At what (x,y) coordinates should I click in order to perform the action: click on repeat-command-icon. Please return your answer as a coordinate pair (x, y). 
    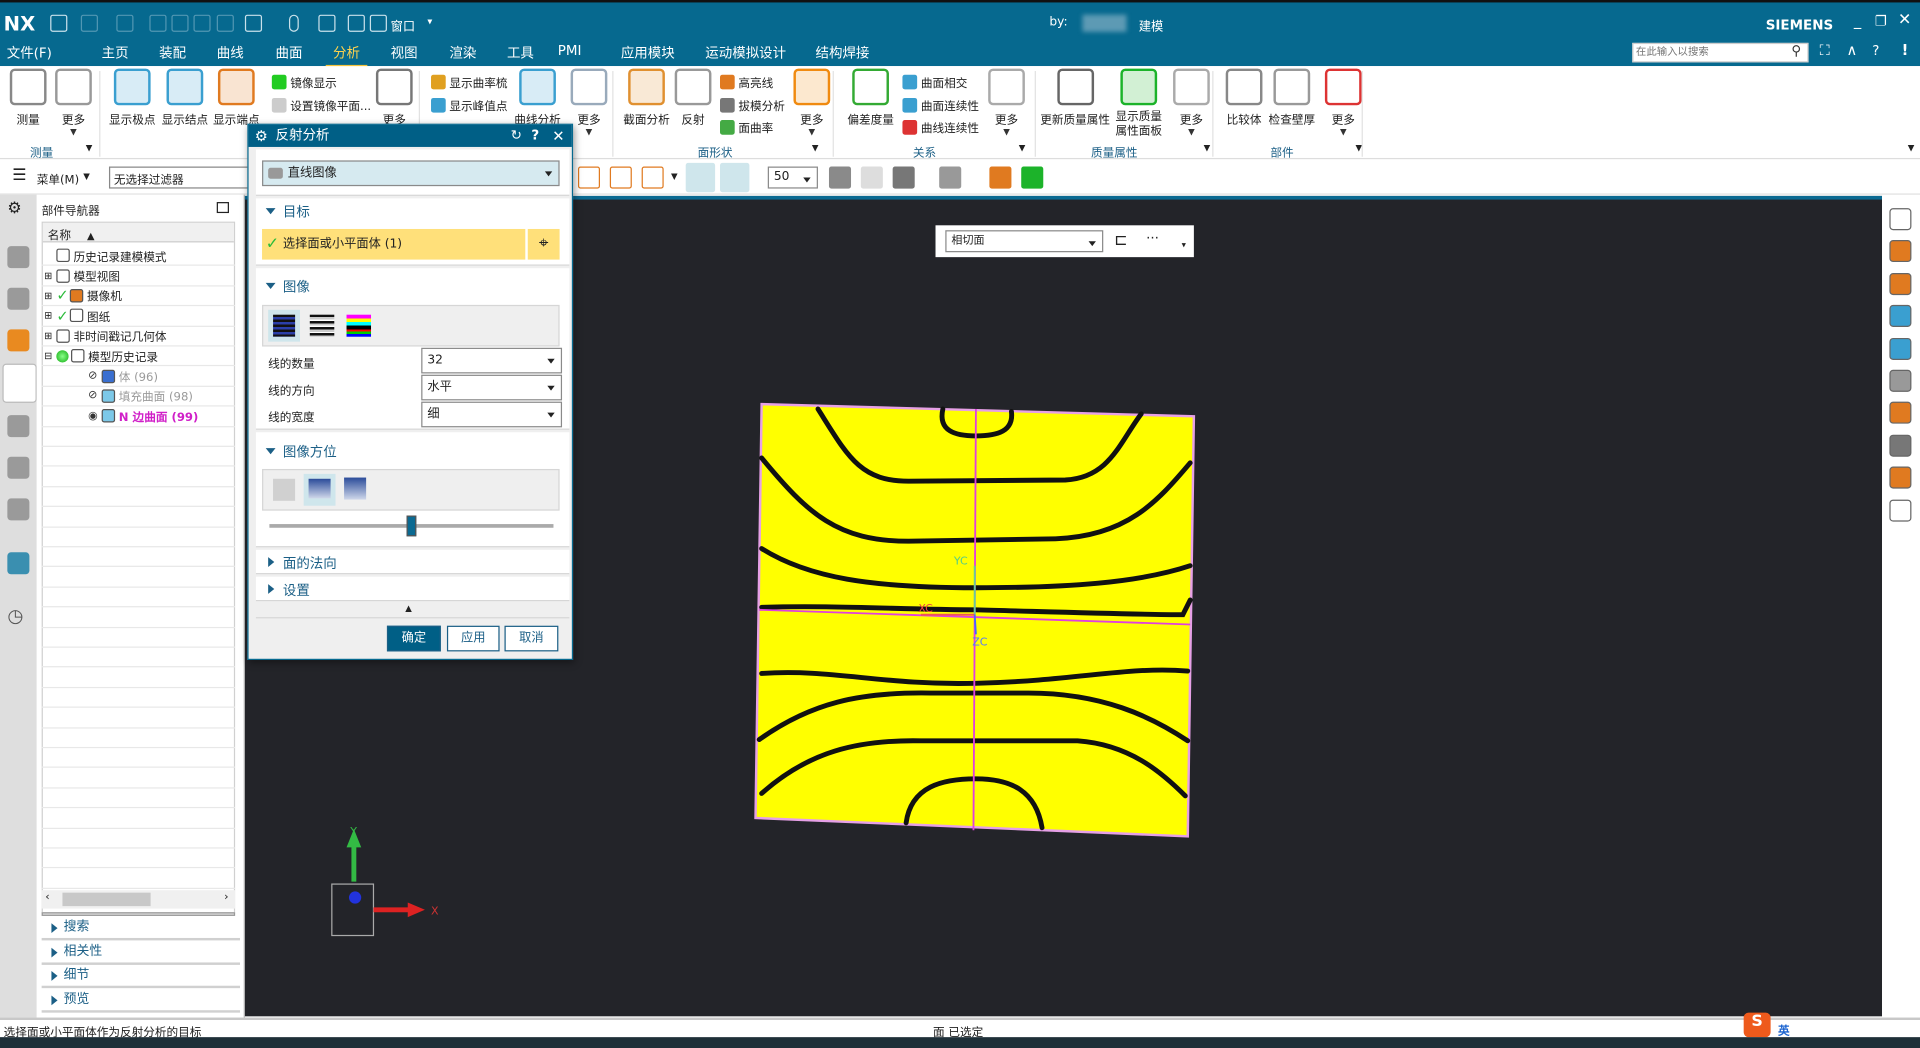
    Looking at the image, I should click on (327, 23).